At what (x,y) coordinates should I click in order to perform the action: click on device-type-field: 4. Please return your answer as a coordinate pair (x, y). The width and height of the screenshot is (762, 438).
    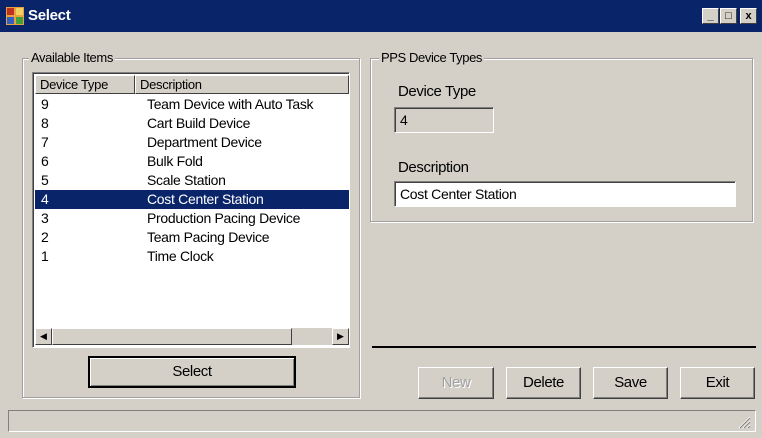
    Looking at the image, I should click on (444, 120).